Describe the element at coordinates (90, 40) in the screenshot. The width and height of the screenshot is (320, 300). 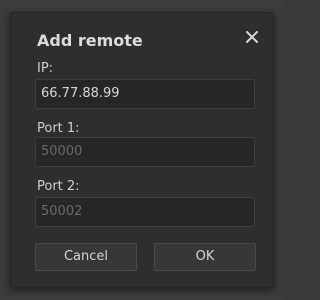
I see `dialog-title: Add remote` at that location.